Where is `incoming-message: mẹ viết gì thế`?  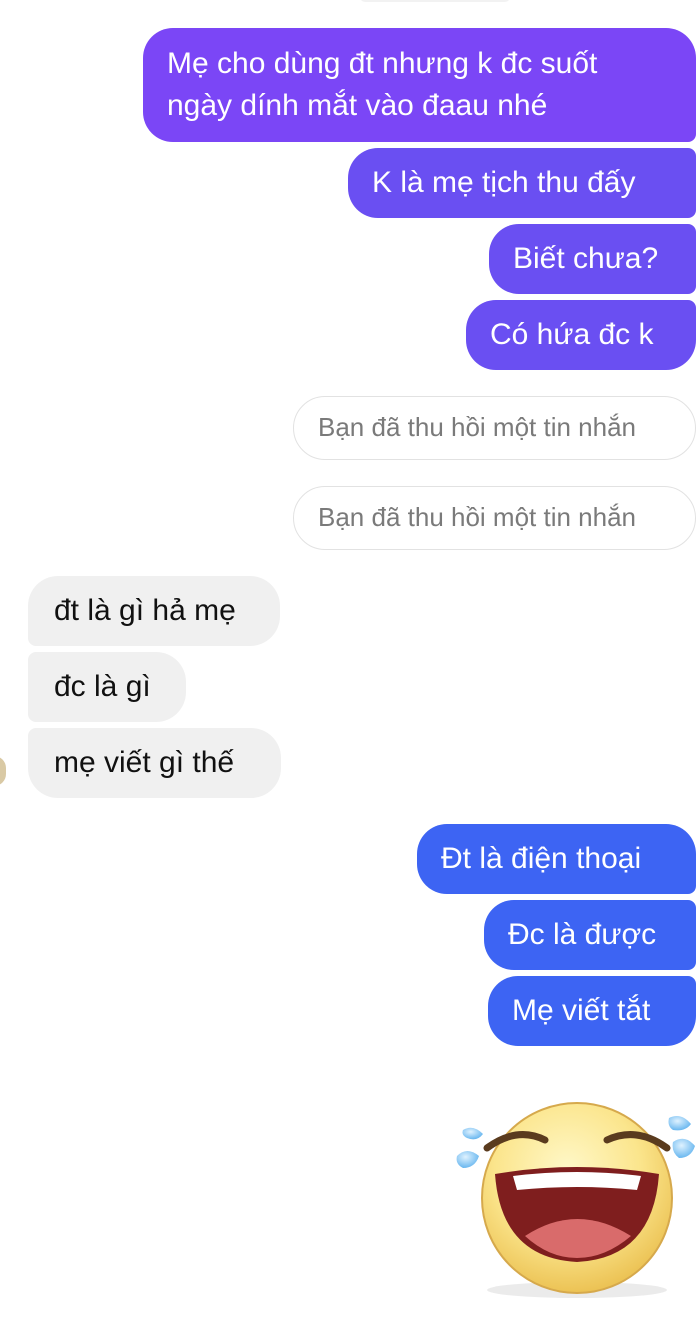
incoming-message: mẹ viết gì thế is located at coordinates (154, 763).